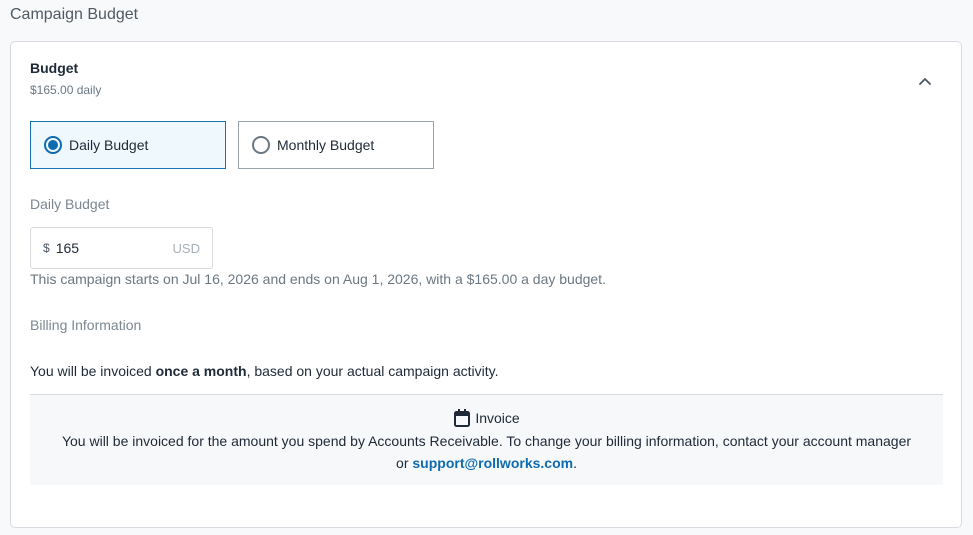 This screenshot has width=973, height=535. What do you see at coordinates (261, 145) in the screenshot?
I see `radio-unselected-icon` at bounding box center [261, 145].